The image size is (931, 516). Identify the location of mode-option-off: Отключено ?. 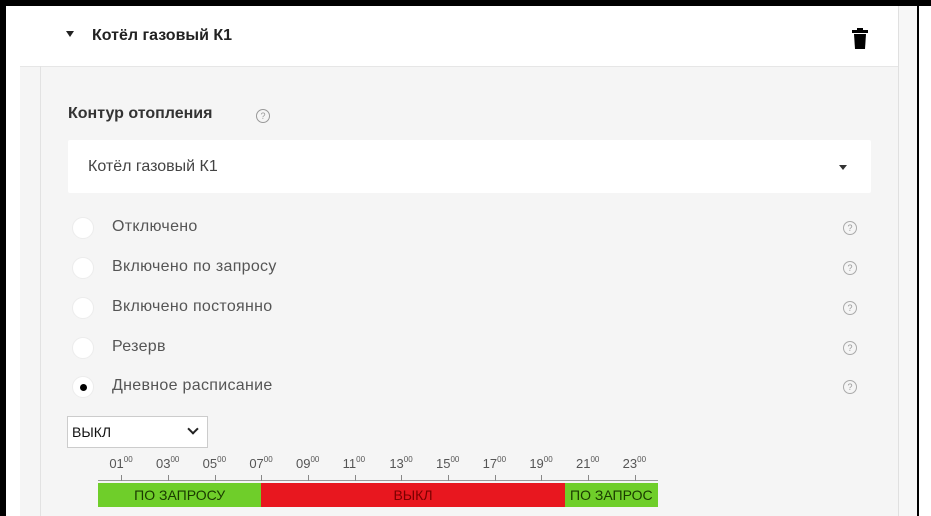
(470, 229).